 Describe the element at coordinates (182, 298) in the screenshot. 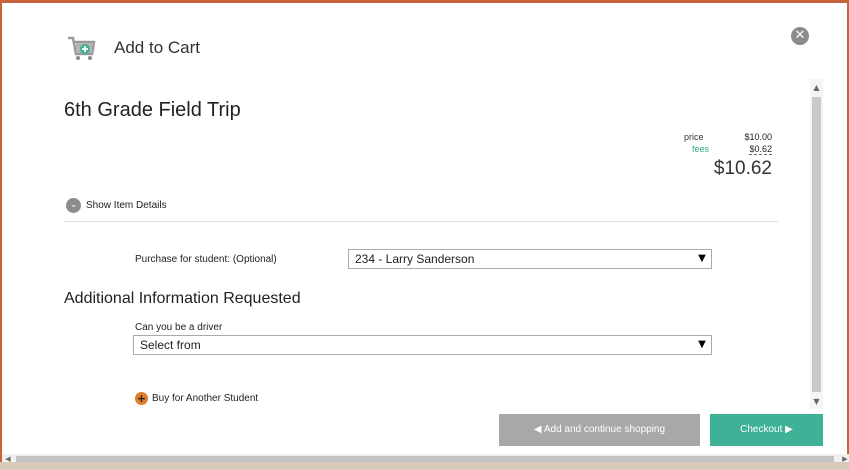

I see `additional-info-heading: Additional Information Requested` at that location.